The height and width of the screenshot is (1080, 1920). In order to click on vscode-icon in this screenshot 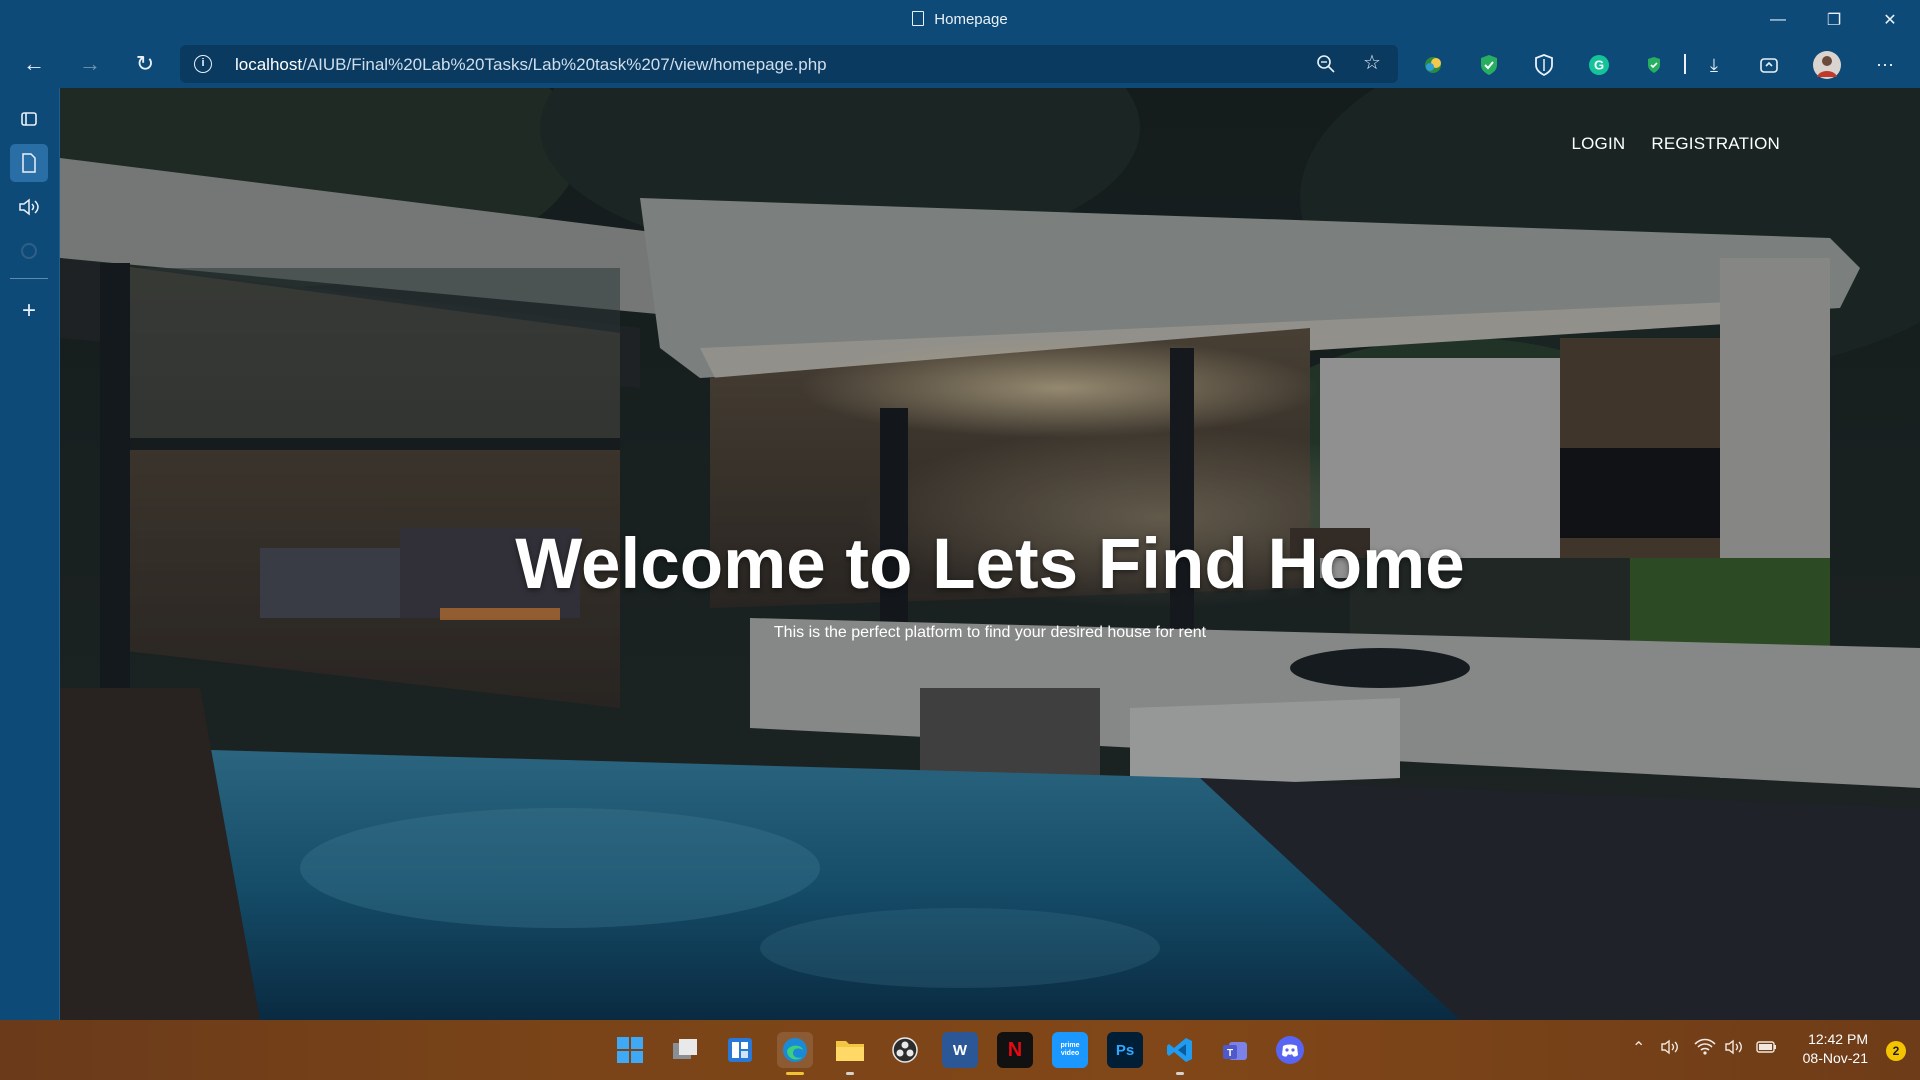, I will do `click(1180, 1050)`.